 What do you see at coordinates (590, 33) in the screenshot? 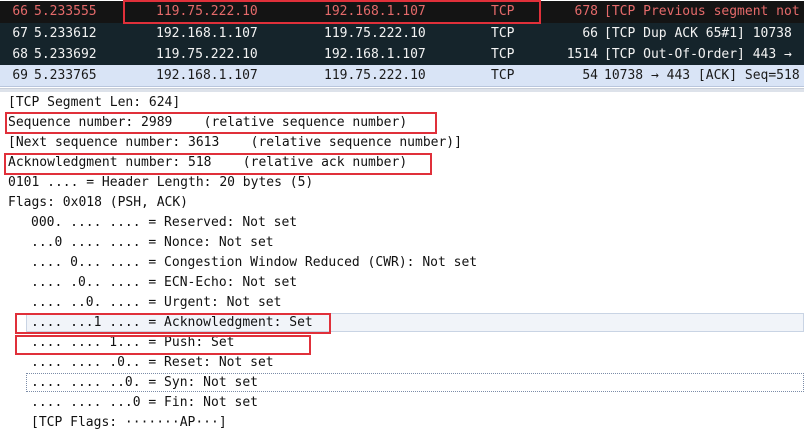
I see `packet-length: 66` at bounding box center [590, 33].